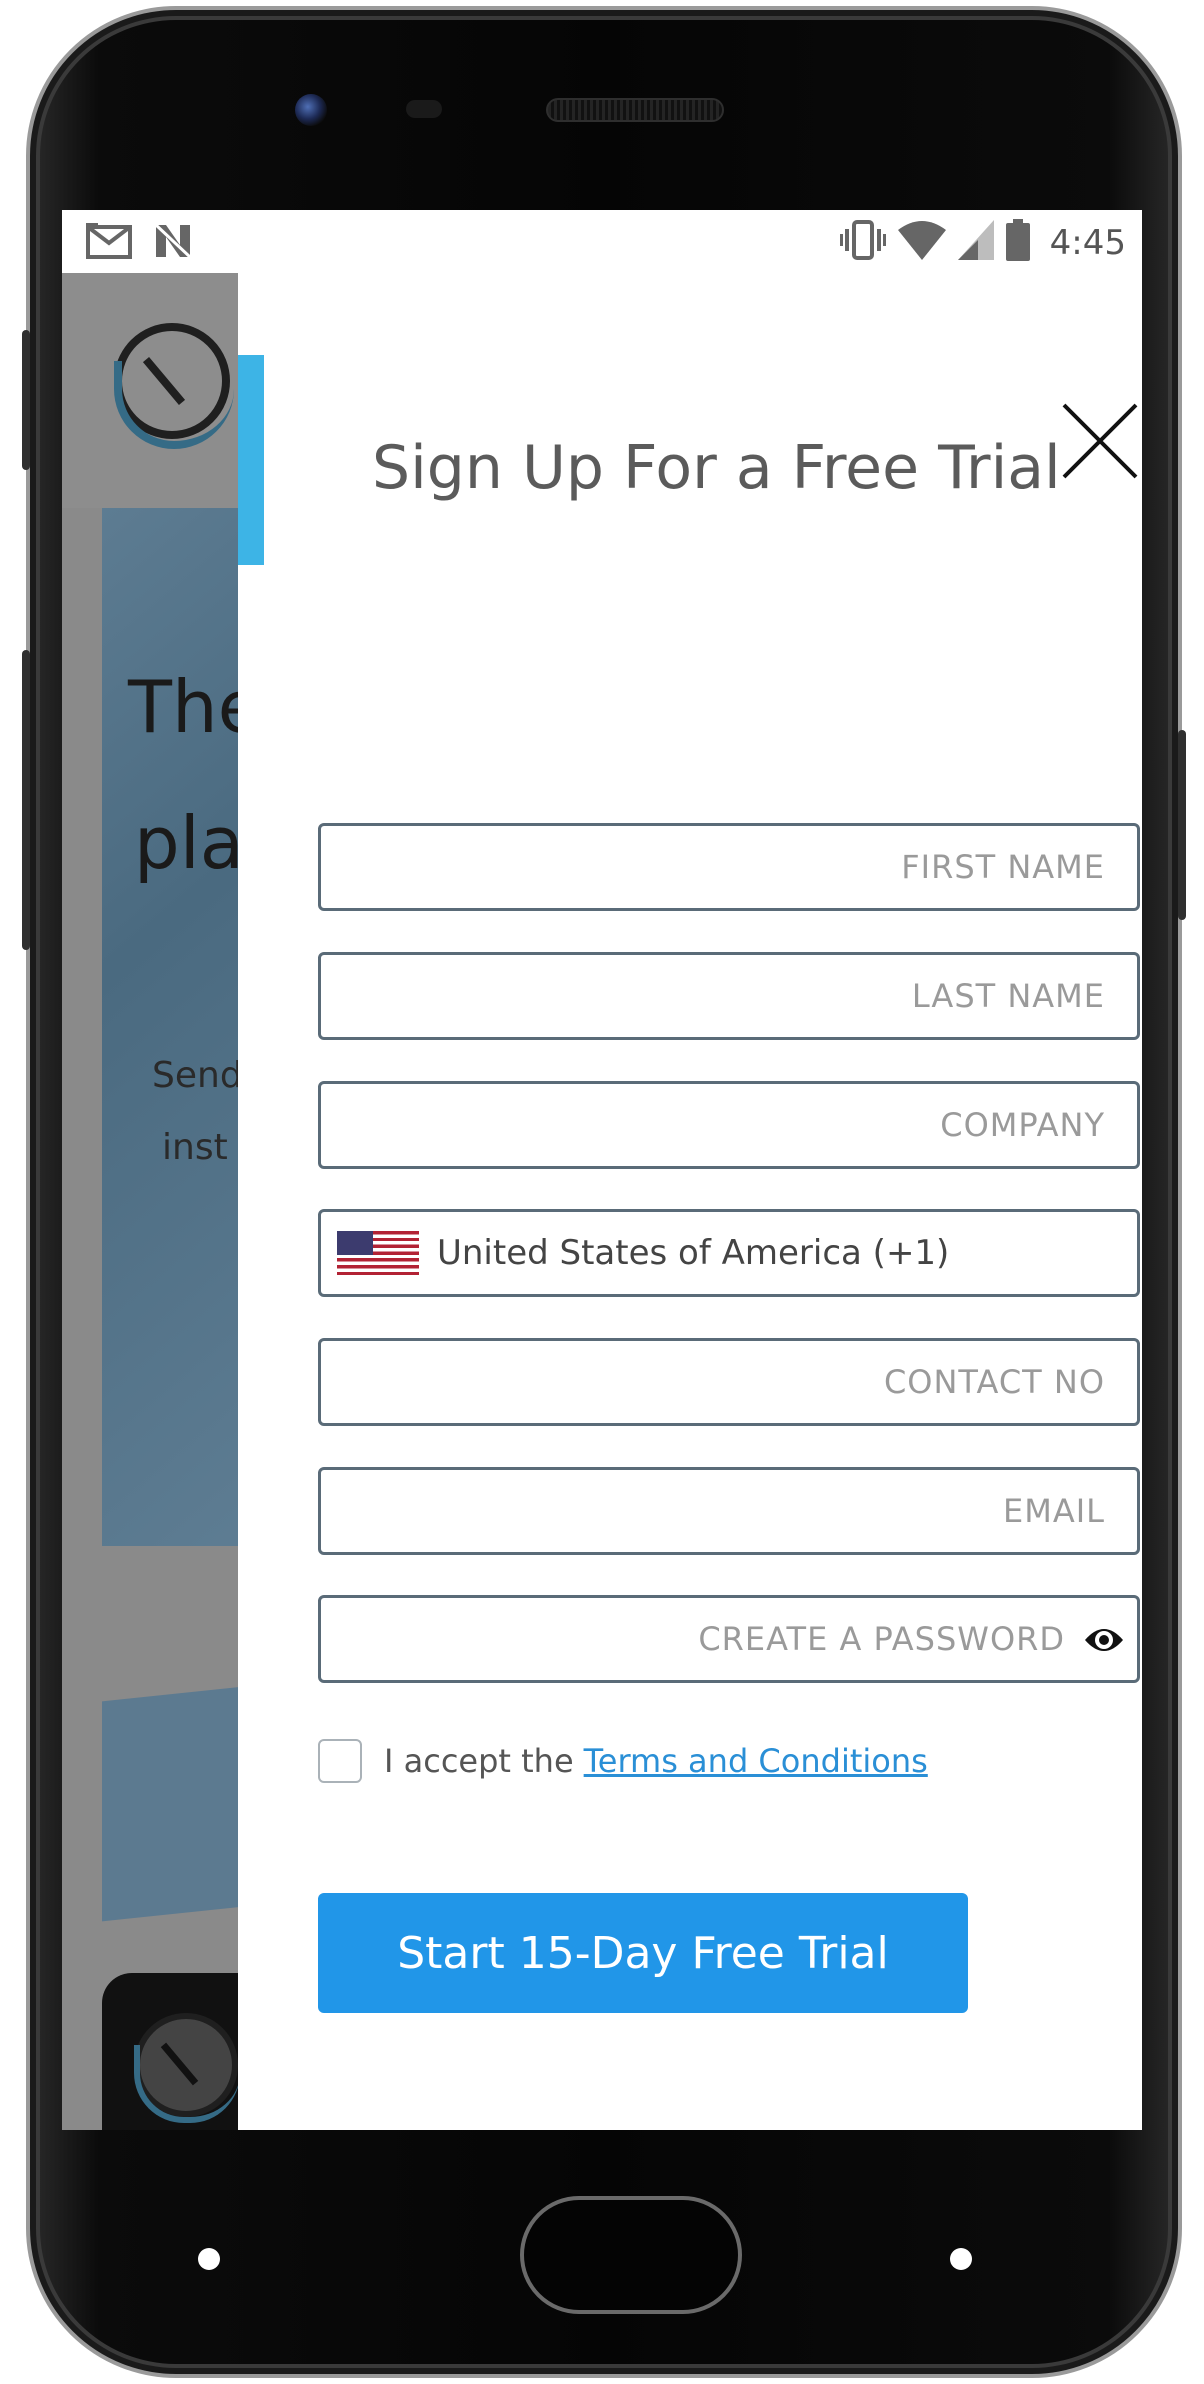 Image resolution: width=1204 pixels, height=2384 pixels. Describe the element at coordinates (197, 1075) in the screenshot. I see `background-body-line1: Send` at that location.